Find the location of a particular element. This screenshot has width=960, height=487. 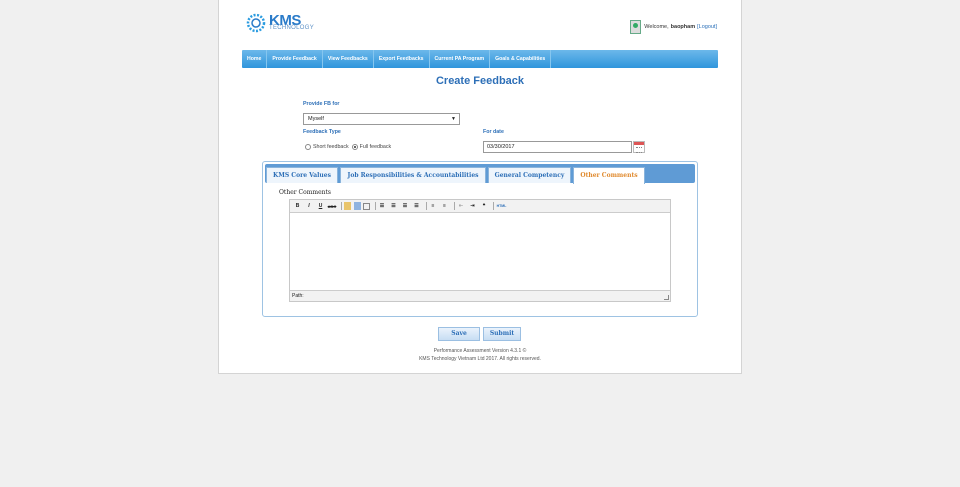

username: baopham is located at coordinates (683, 27).